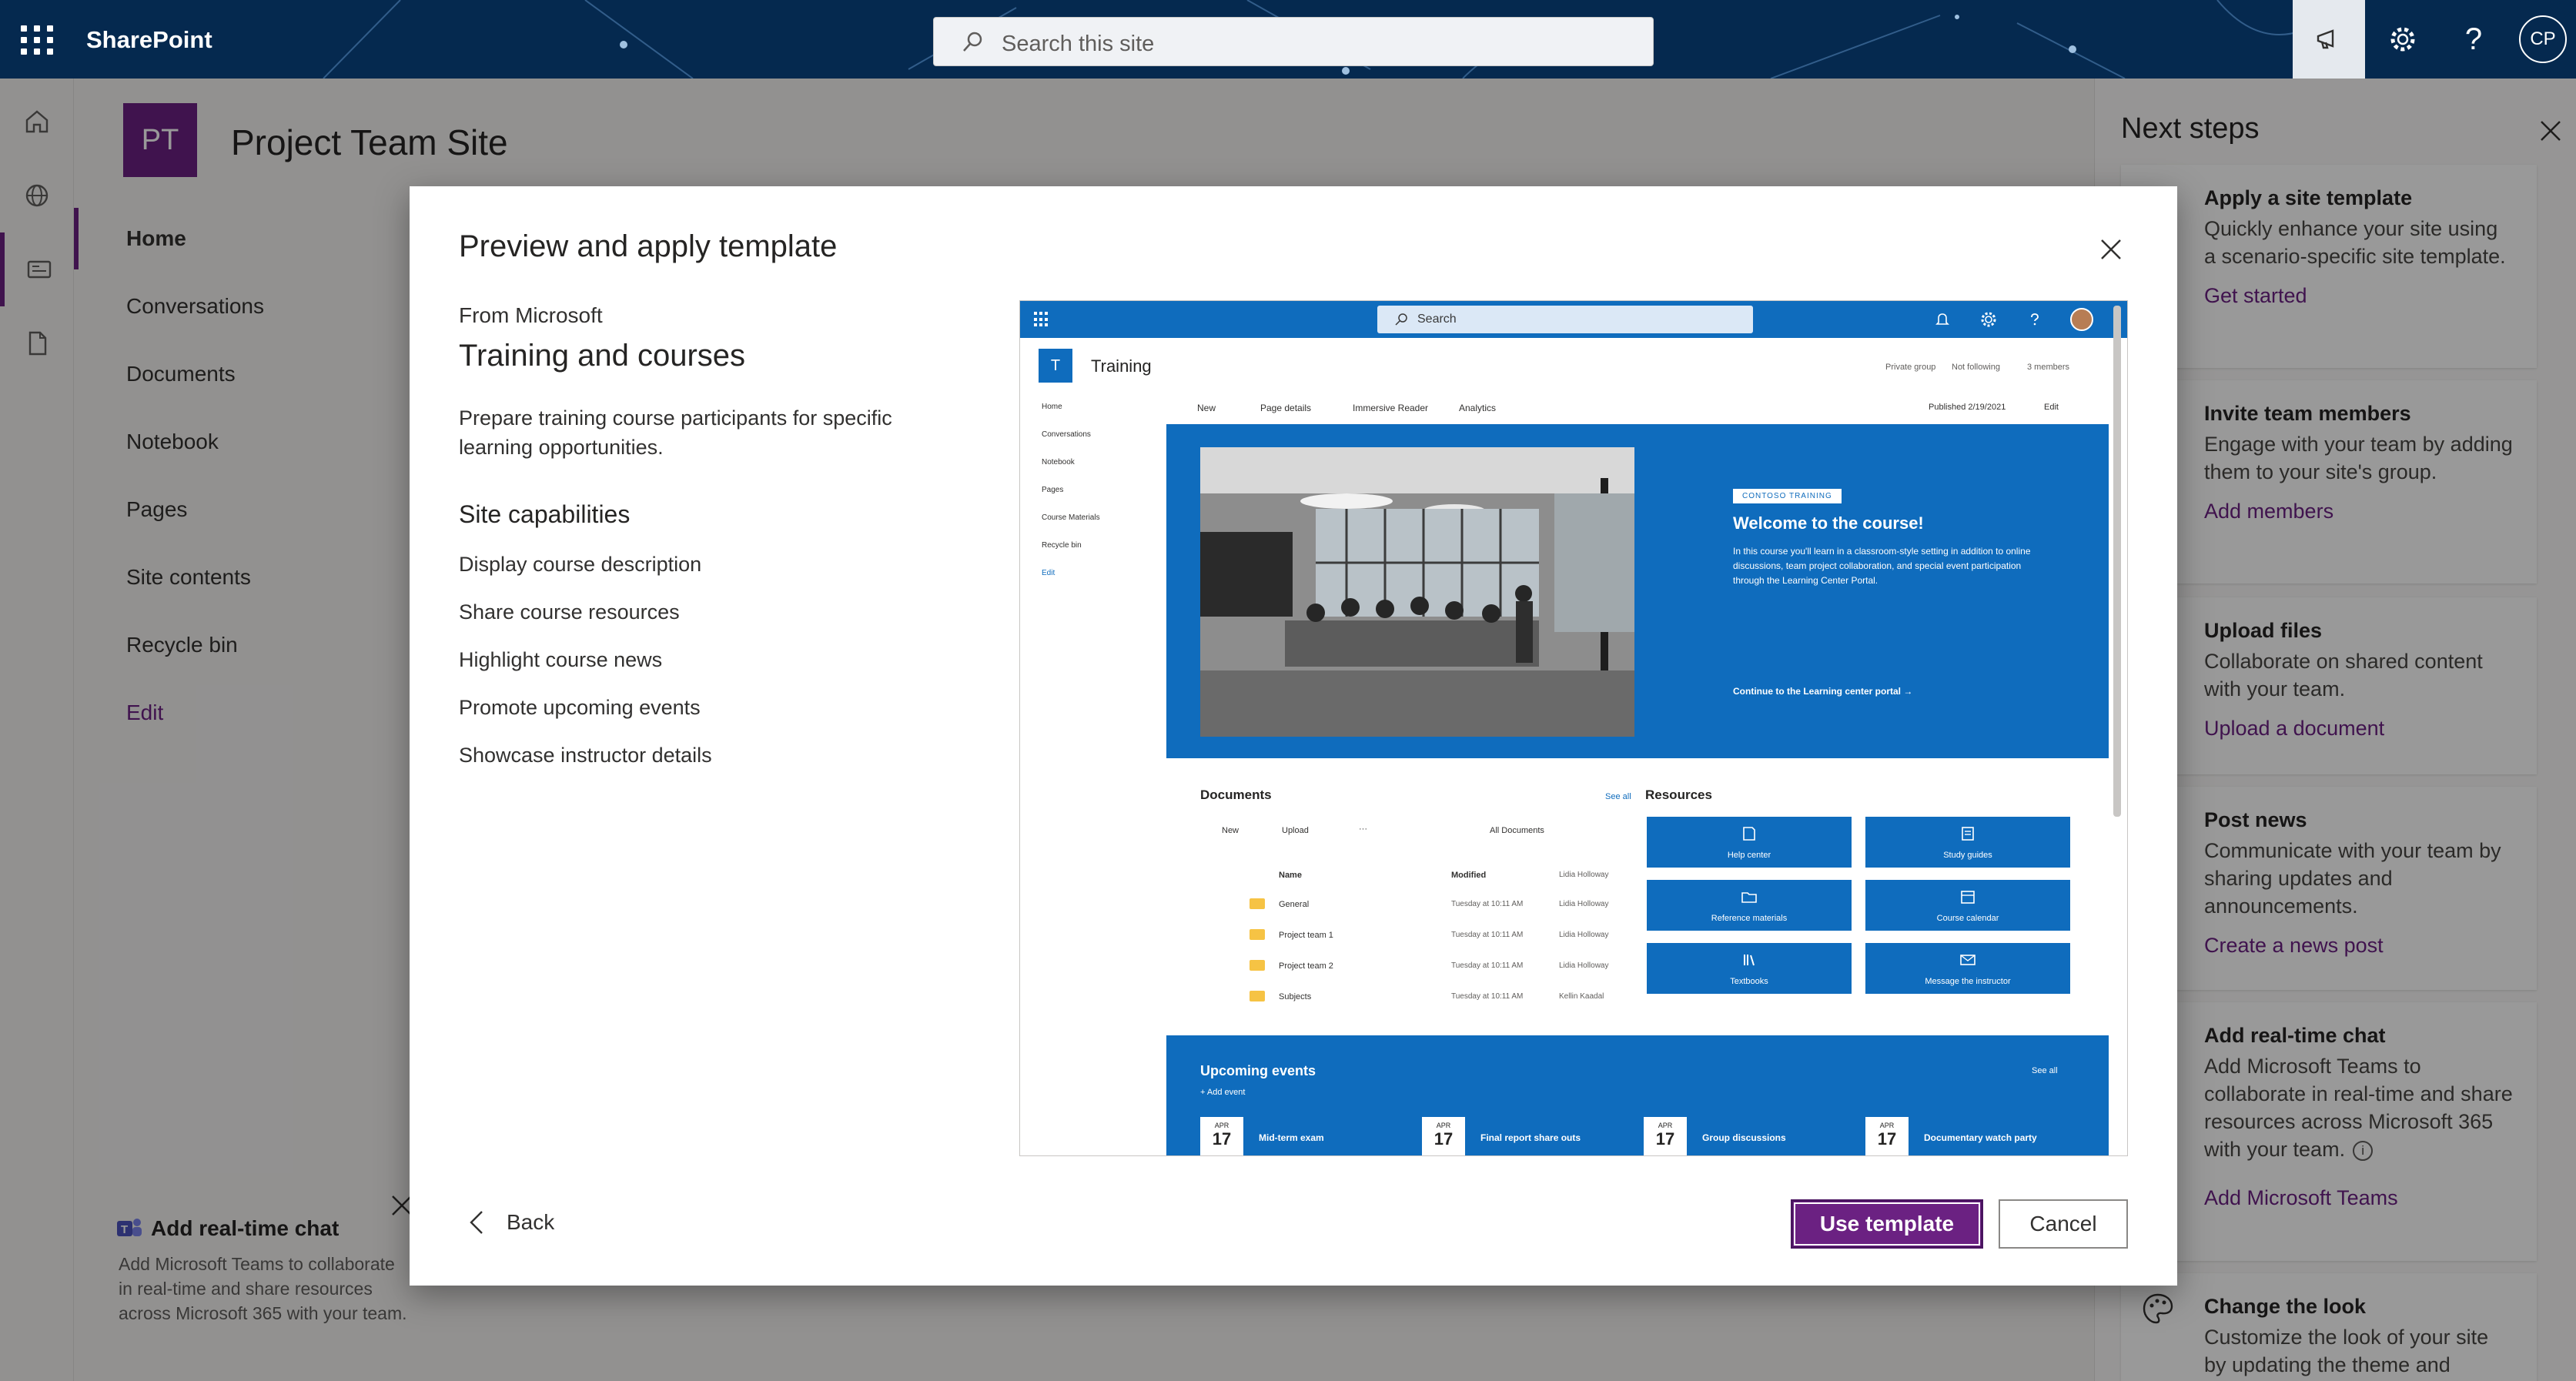  I want to click on preview-doc-name: General, so click(1294, 904).